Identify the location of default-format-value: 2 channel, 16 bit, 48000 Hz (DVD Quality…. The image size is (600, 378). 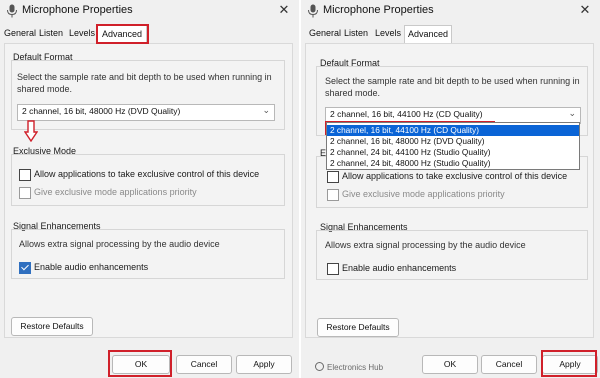
(101, 111).